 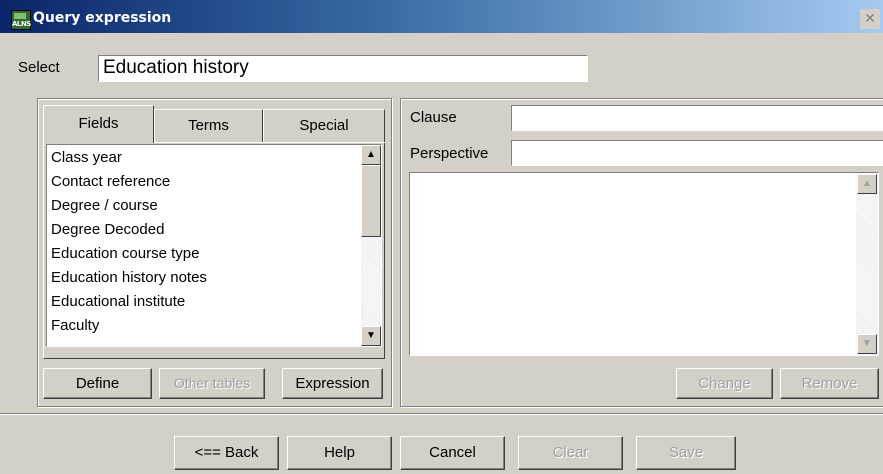 I want to click on cancel-button: Cancel, so click(x=452, y=453).